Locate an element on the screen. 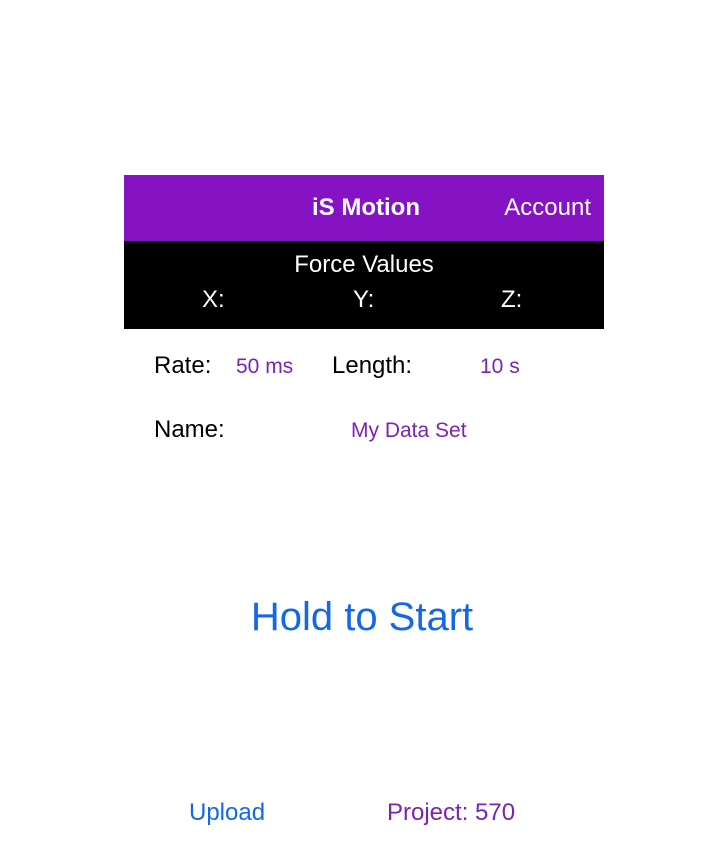 The image size is (720, 864). force-x-label: X: is located at coordinates (213, 299).